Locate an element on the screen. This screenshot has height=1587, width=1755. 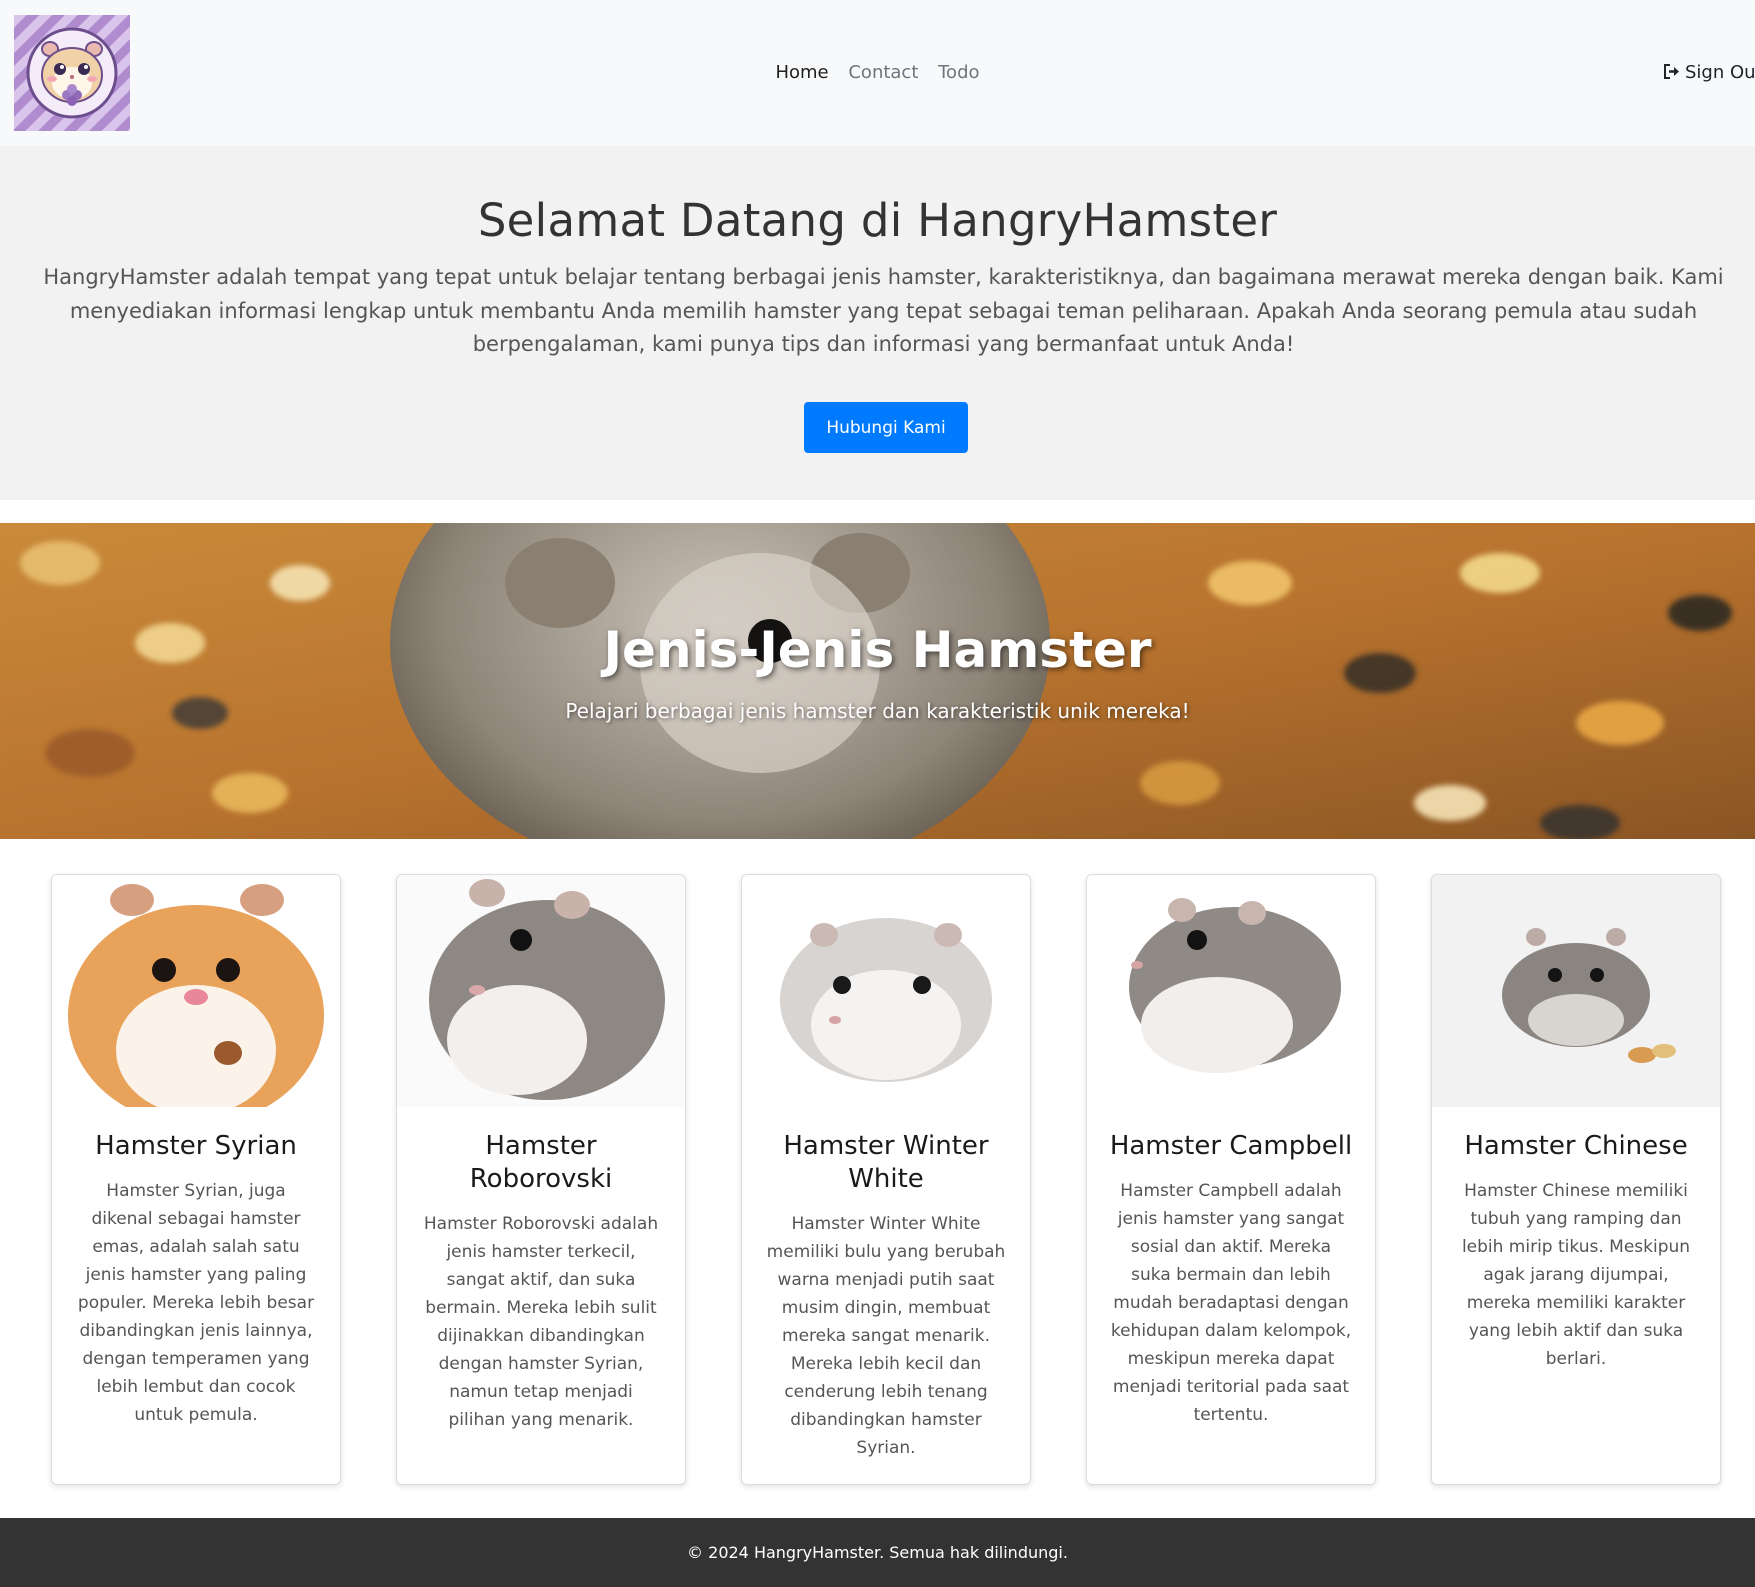
sign-out-button: Sign Out is located at coordinates (1709, 73).